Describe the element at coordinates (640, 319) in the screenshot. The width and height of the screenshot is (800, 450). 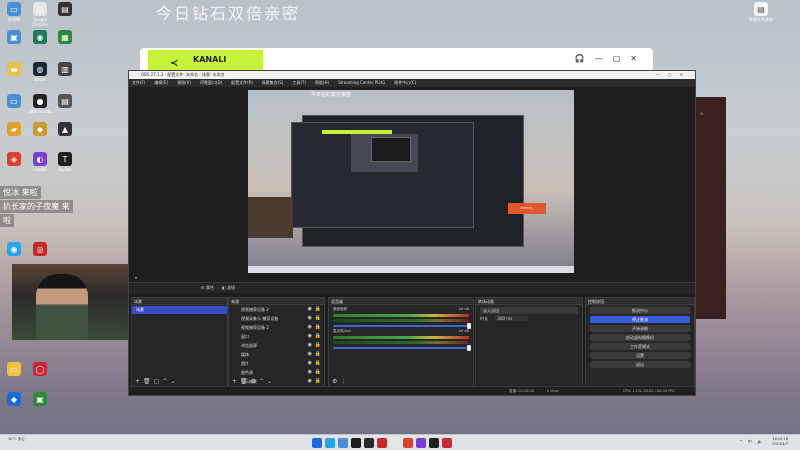
I see `control-button: 停止推流` at that location.